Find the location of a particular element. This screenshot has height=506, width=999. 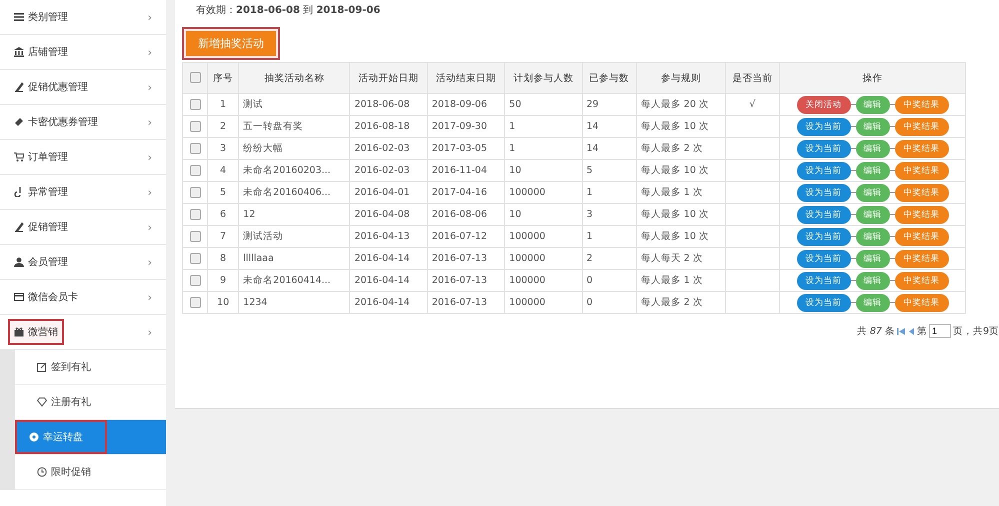

sidebar-item: 店铺管理 › is located at coordinates (83, 52).